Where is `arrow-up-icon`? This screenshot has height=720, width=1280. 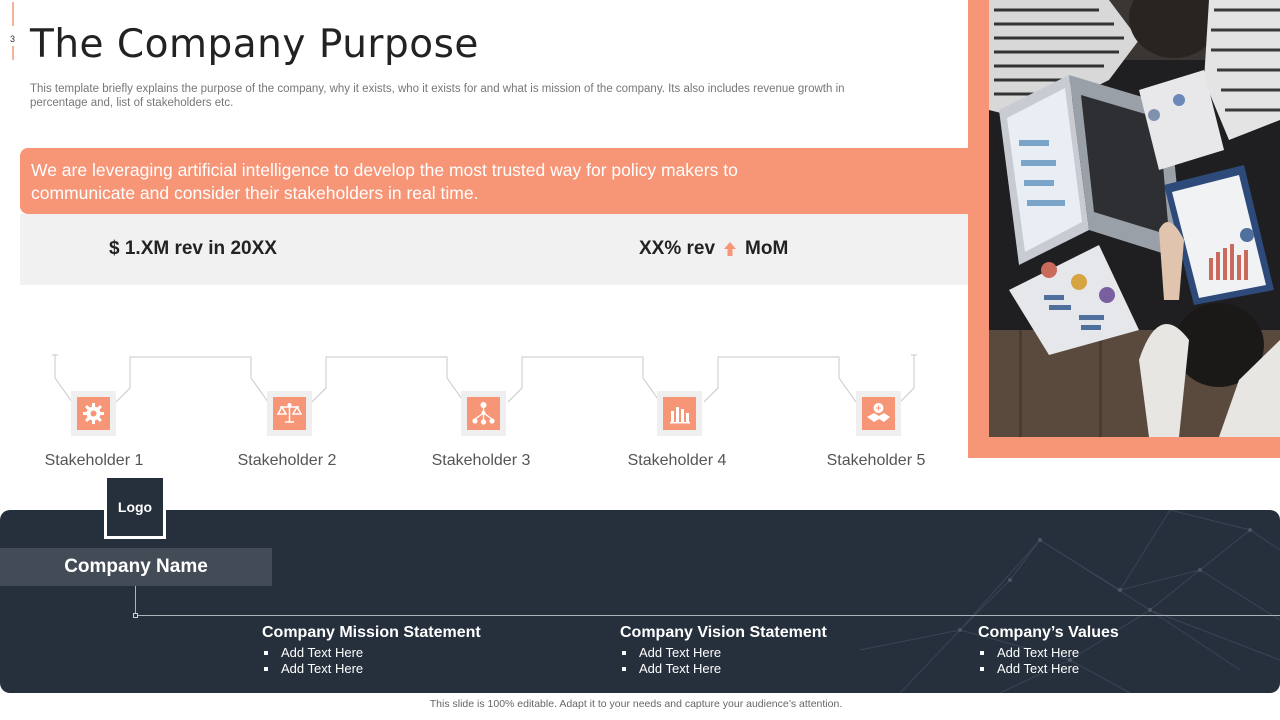
arrow-up-icon is located at coordinates (730, 249).